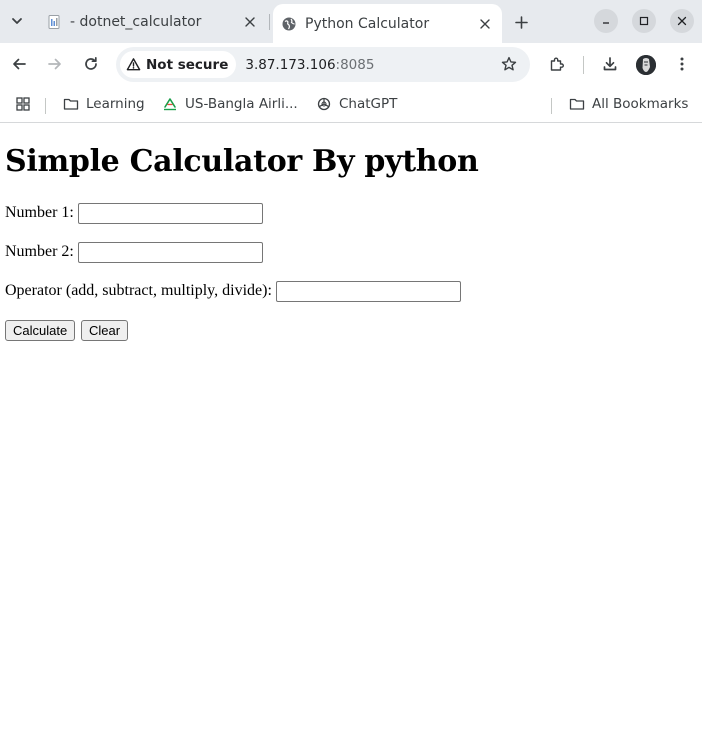 The width and height of the screenshot is (702, 748). Describe the element at coordinates (39, 251) in the screenshot. I see `number2-label: Number 2:` at that location.